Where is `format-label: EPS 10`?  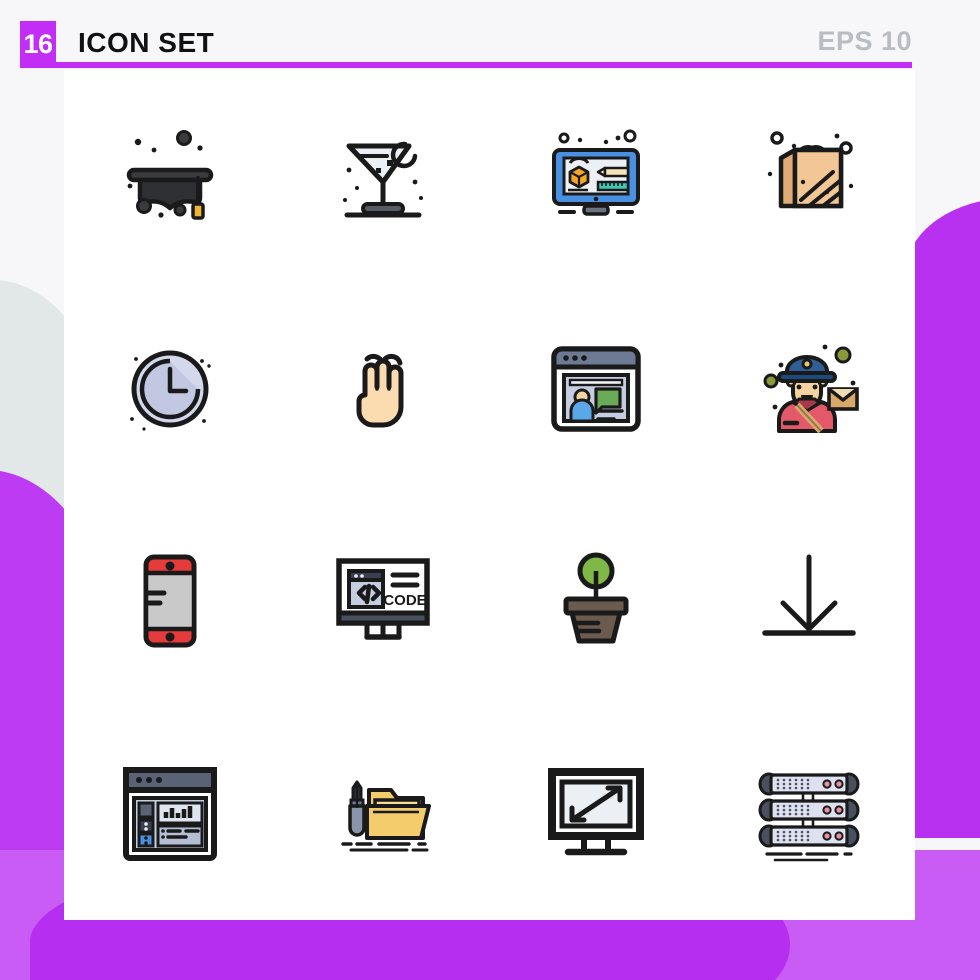
format-label: EPS 10 is located at coordinates (864, 41).